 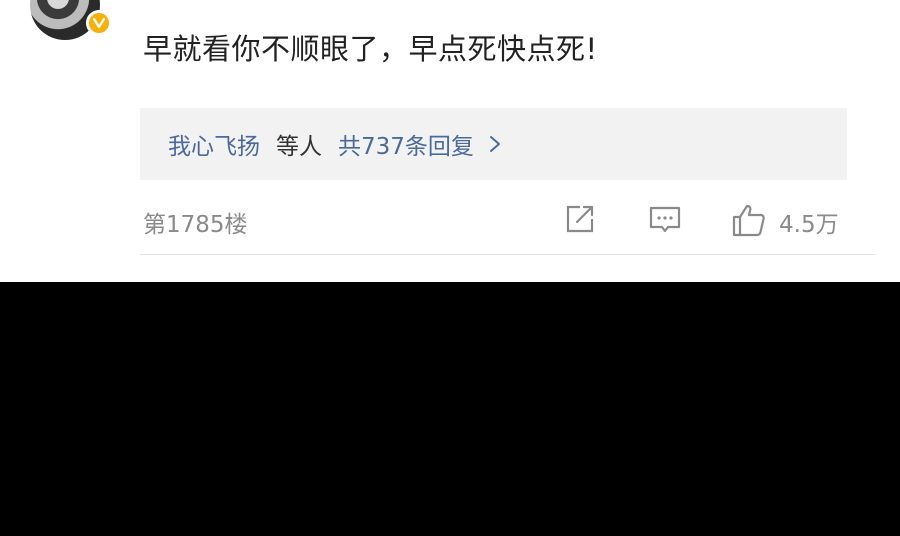 I want to click on reply-count-link: 共737条回复, so click(x=406, y=144).